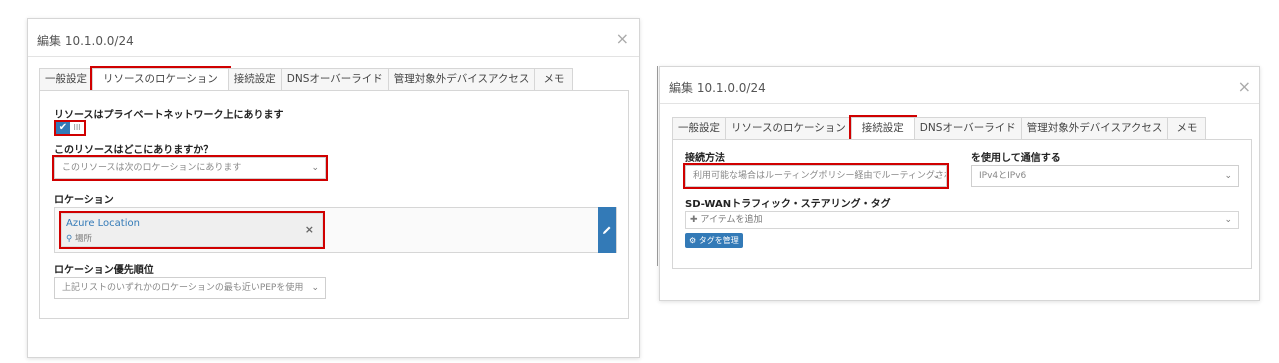 The image size is (1279, 363). Describe the element at coordinates (183, 288) in the screenshot. I see `priority-select-value: 上記リストのいずれかのロケーションの最も近いPEPを使用` at that location.